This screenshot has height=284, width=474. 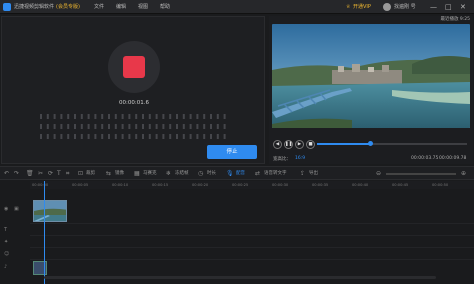 What do you see at coordinates (463, 7) in the screenshot?
I see `close-button: ✕` at bounding box center [463, 7].